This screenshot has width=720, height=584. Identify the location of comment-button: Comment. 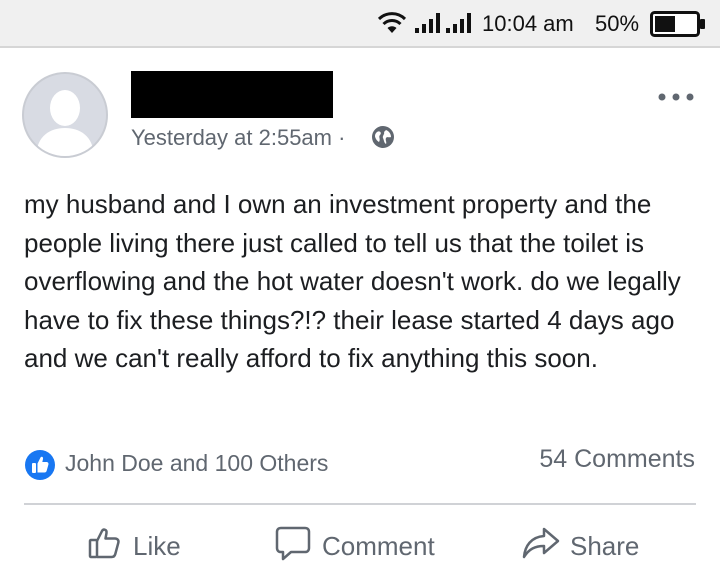
(354, 546).